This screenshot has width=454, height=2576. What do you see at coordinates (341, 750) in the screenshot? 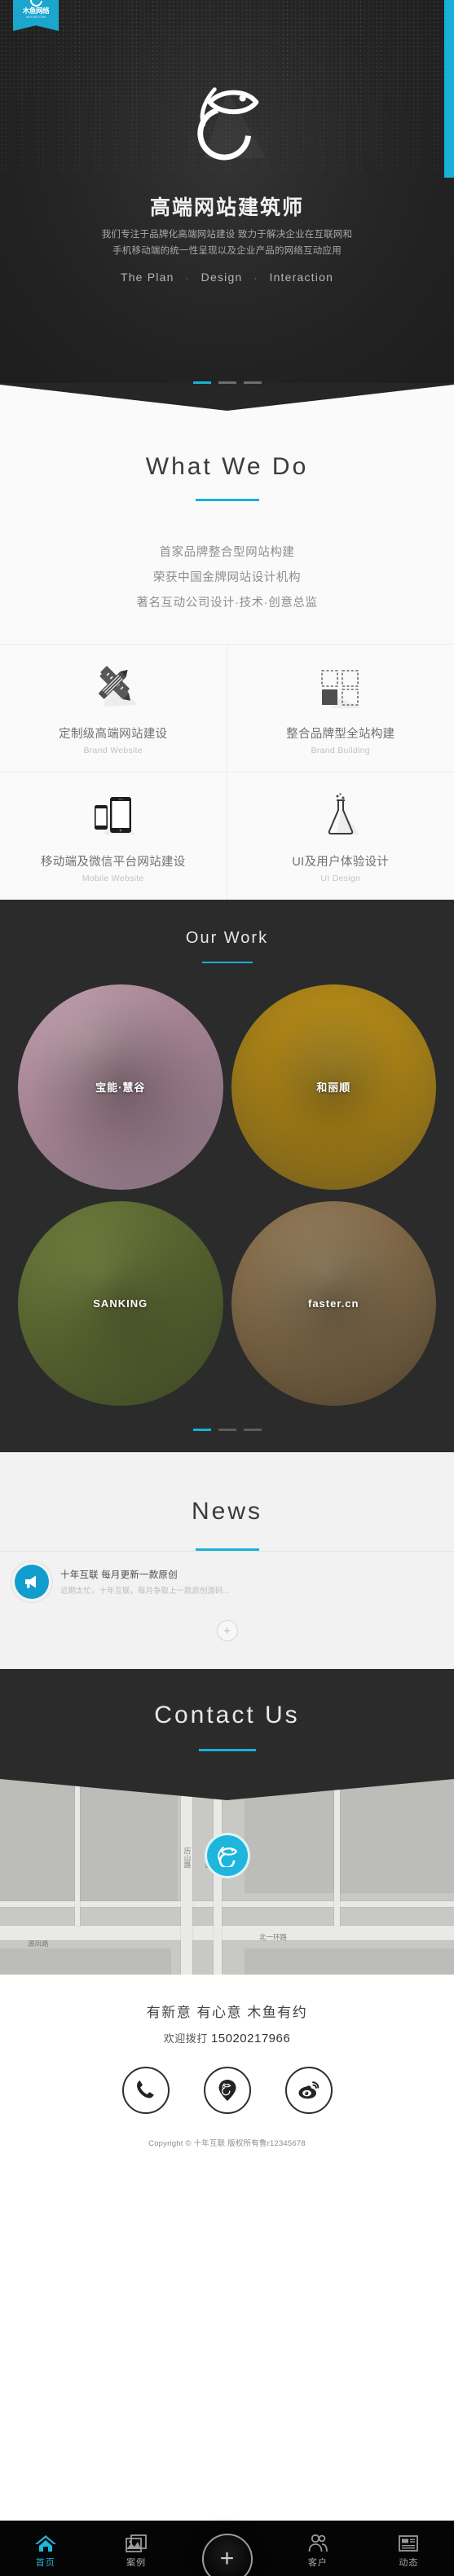
I see `service-title-en: Brand Building` at bounding box center [341, 750].